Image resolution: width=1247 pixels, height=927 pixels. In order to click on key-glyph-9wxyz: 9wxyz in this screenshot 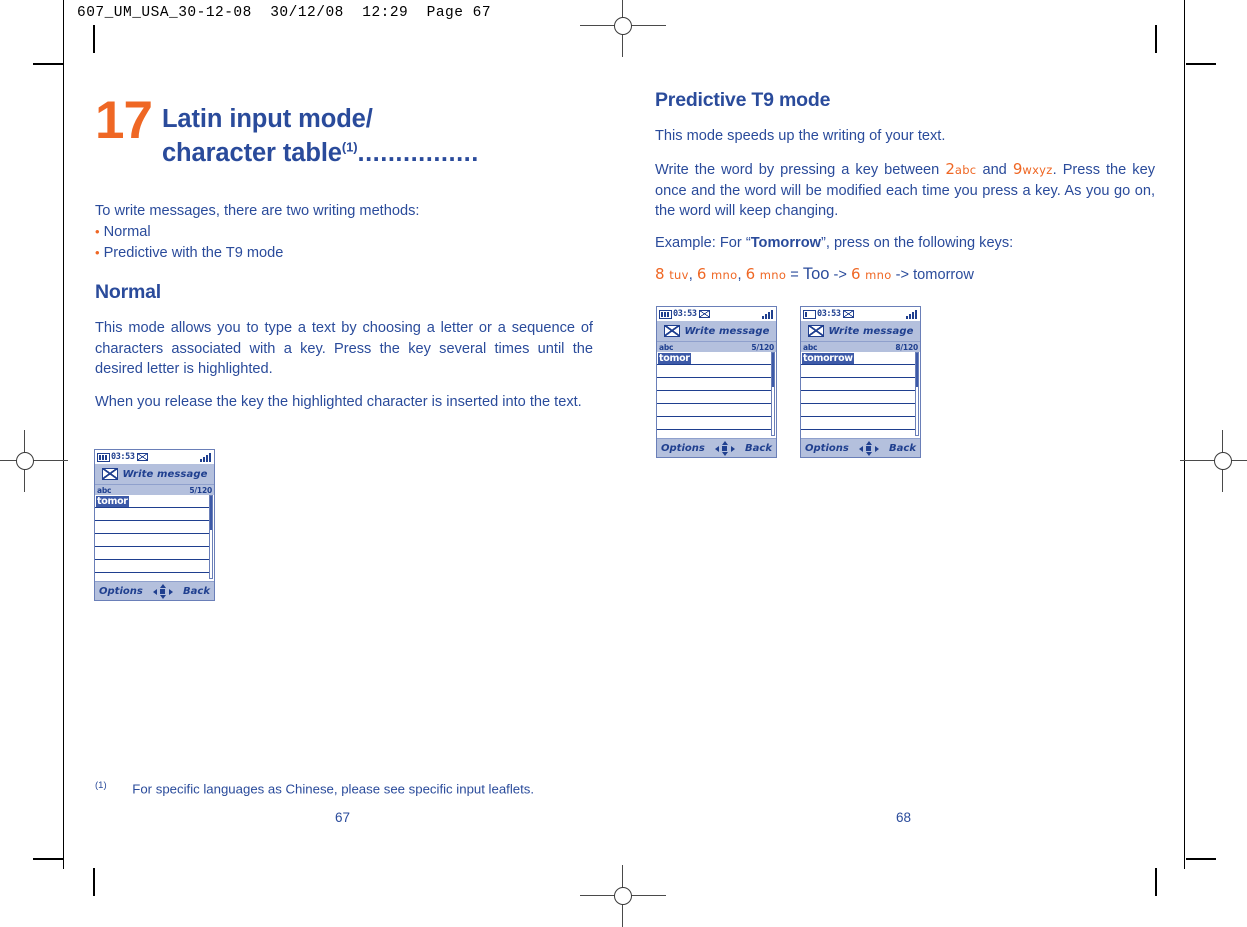, I will do `click(1032, 169)`.